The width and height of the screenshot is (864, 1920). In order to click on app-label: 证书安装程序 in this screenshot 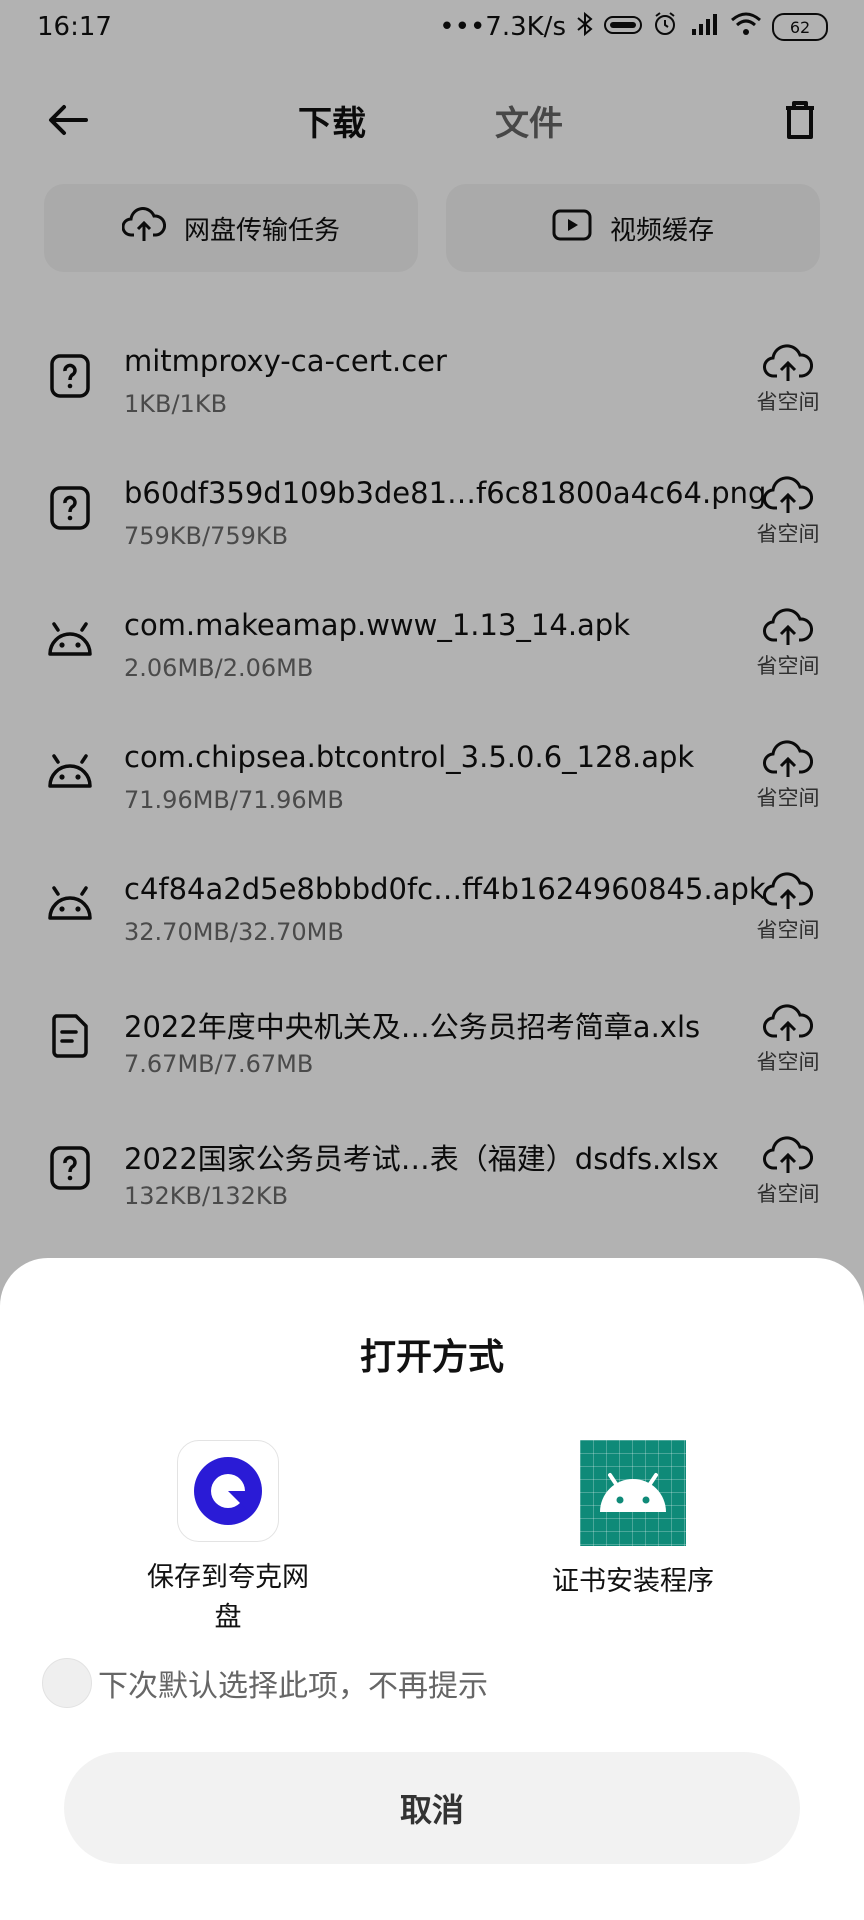, I will do `click(633, 1581)`.